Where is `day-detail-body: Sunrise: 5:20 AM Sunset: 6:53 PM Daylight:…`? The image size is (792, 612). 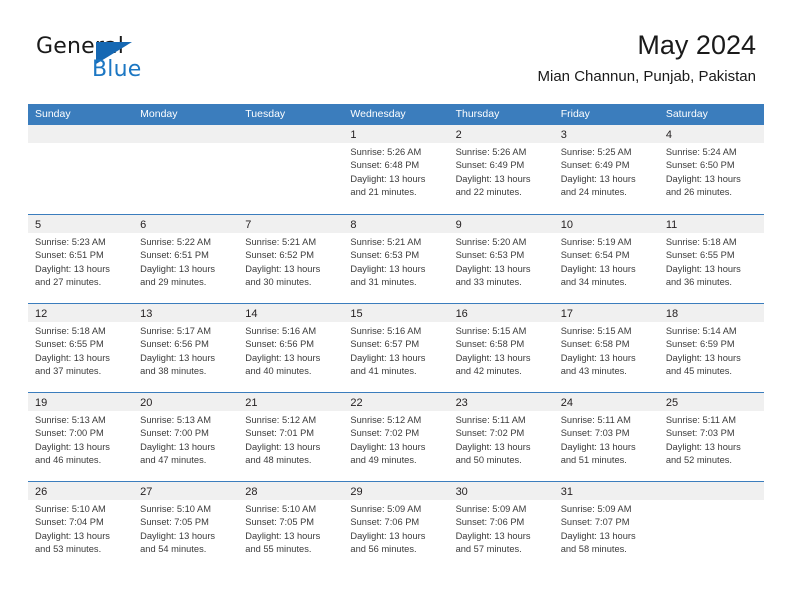 day-detail-body: Sunrise: 5:20 AM Sunset: 6:53 PM Daylight:… is located at coordinates (501, 261).